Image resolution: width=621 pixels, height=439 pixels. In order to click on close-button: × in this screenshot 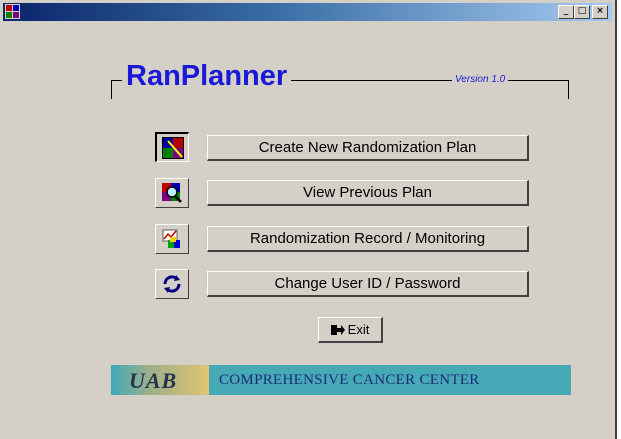, I will do `click(600, 12)`.